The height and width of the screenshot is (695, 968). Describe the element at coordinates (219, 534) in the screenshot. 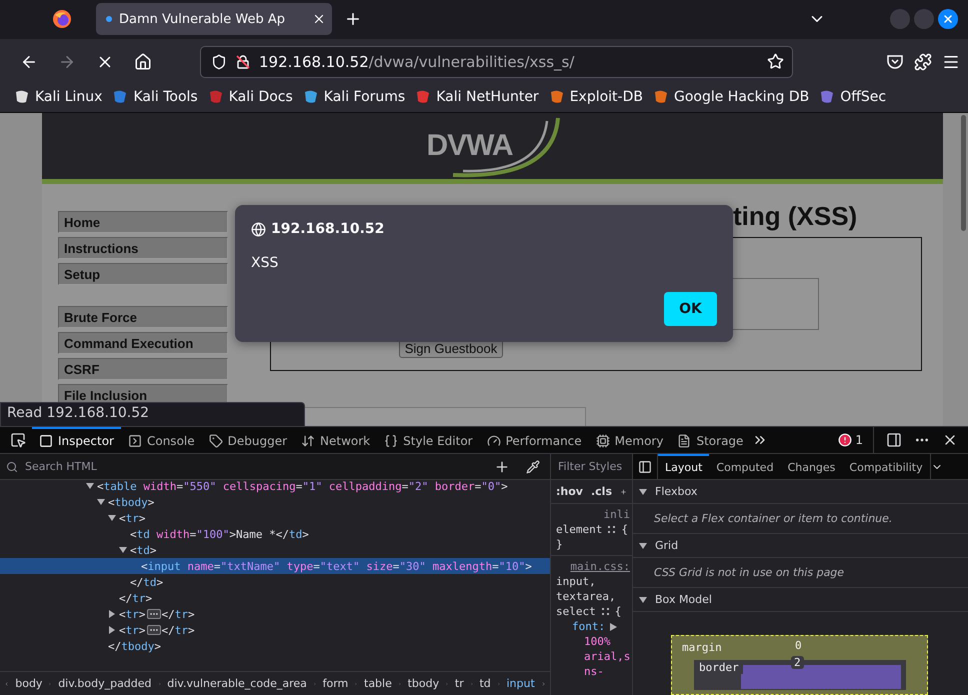

I see `html-tag-text: <td width="100">Name *</td>` at that location.